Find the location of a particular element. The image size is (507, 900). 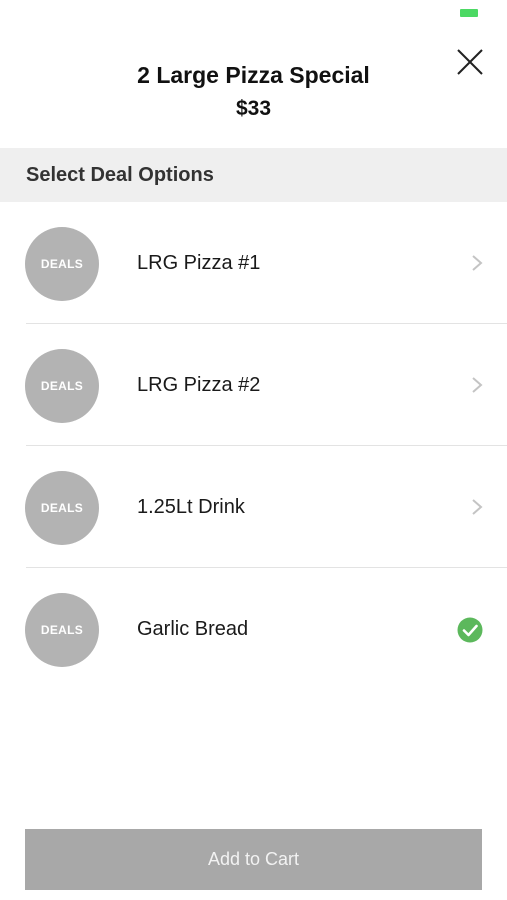

option-label: 1.25Lt Drink is located at coordinates (191, 507).